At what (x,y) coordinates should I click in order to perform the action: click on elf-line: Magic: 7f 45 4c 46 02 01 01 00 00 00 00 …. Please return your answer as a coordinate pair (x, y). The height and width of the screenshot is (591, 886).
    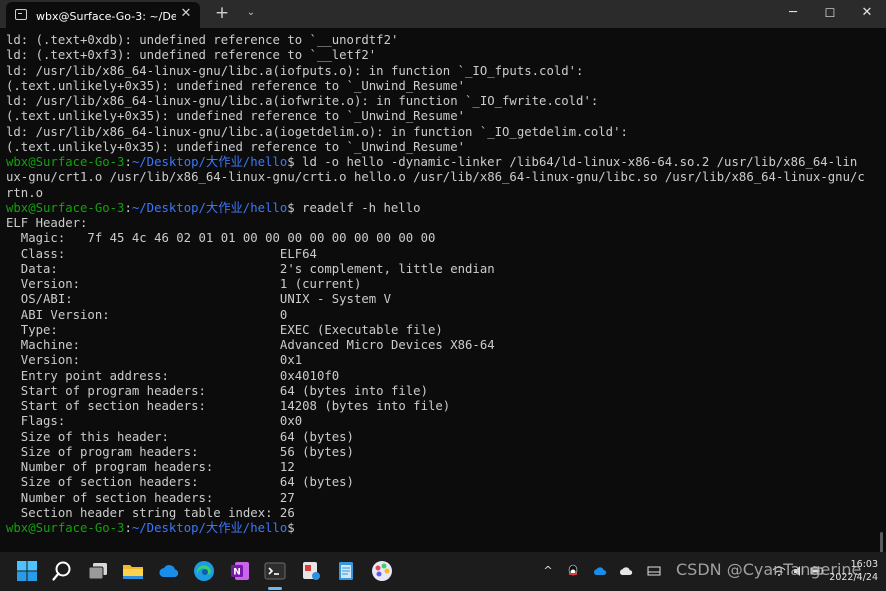
    Looking at the image, I should click on (221, 238).